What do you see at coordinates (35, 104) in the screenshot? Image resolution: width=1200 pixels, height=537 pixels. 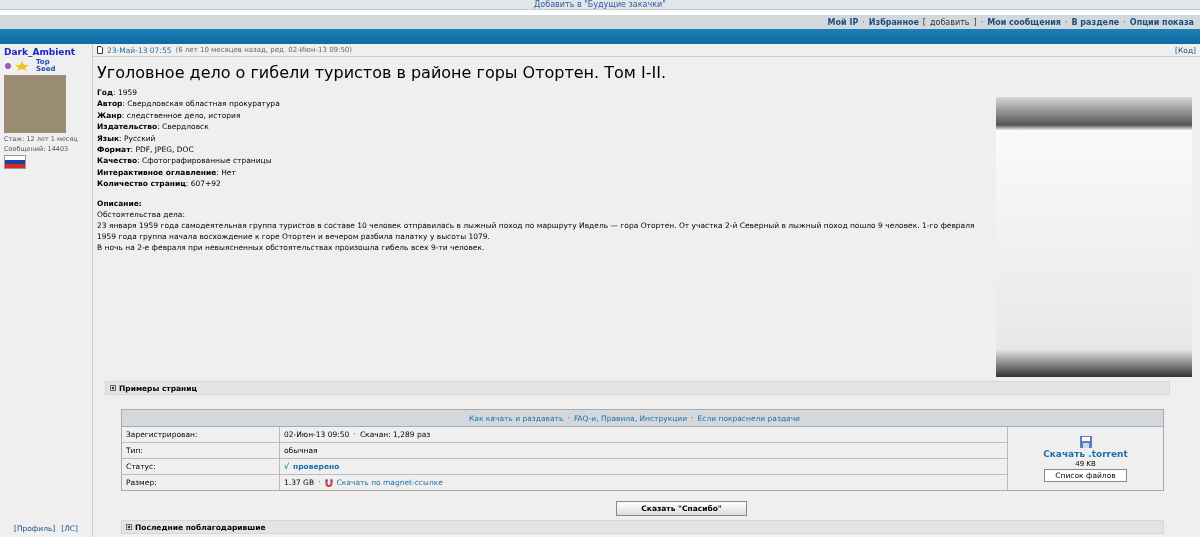 I see `avatar-placeholder` at bounding box center [35, 104].